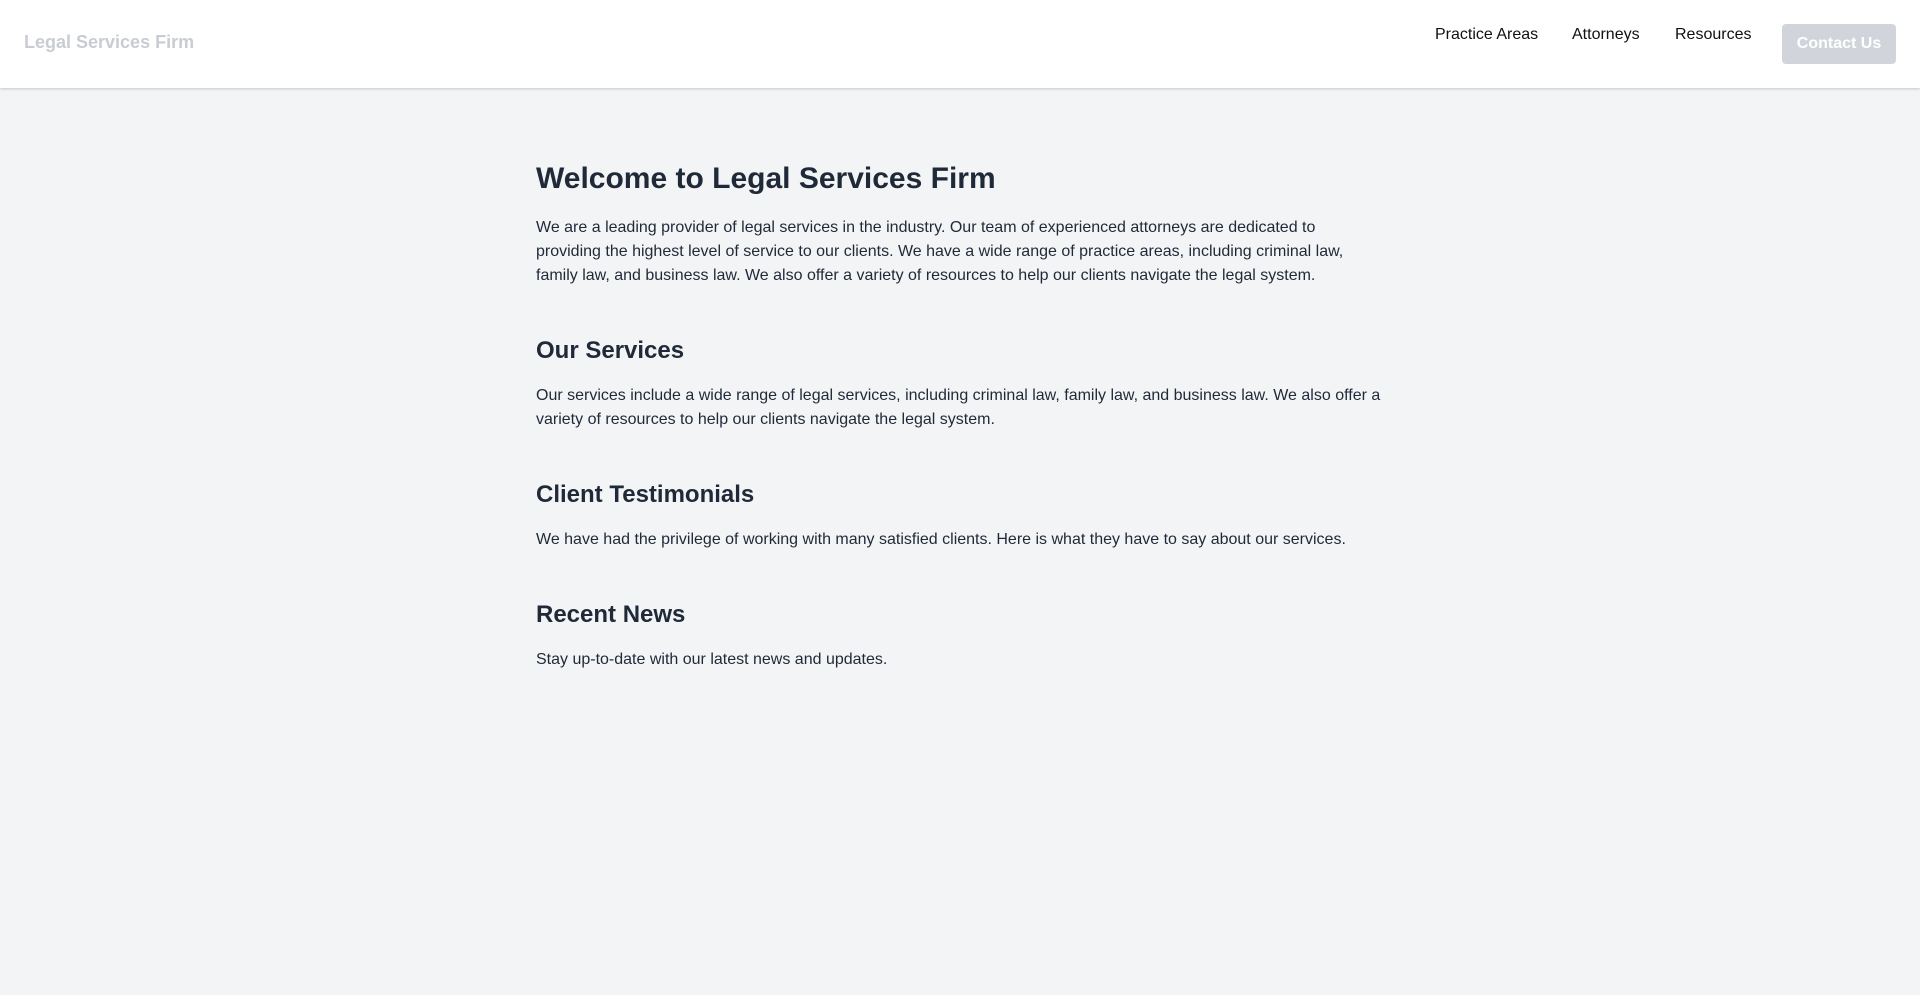  Describe the element at coordinates (610, 350) in the screenshot. I see `services-heading: Our Services` at that location.